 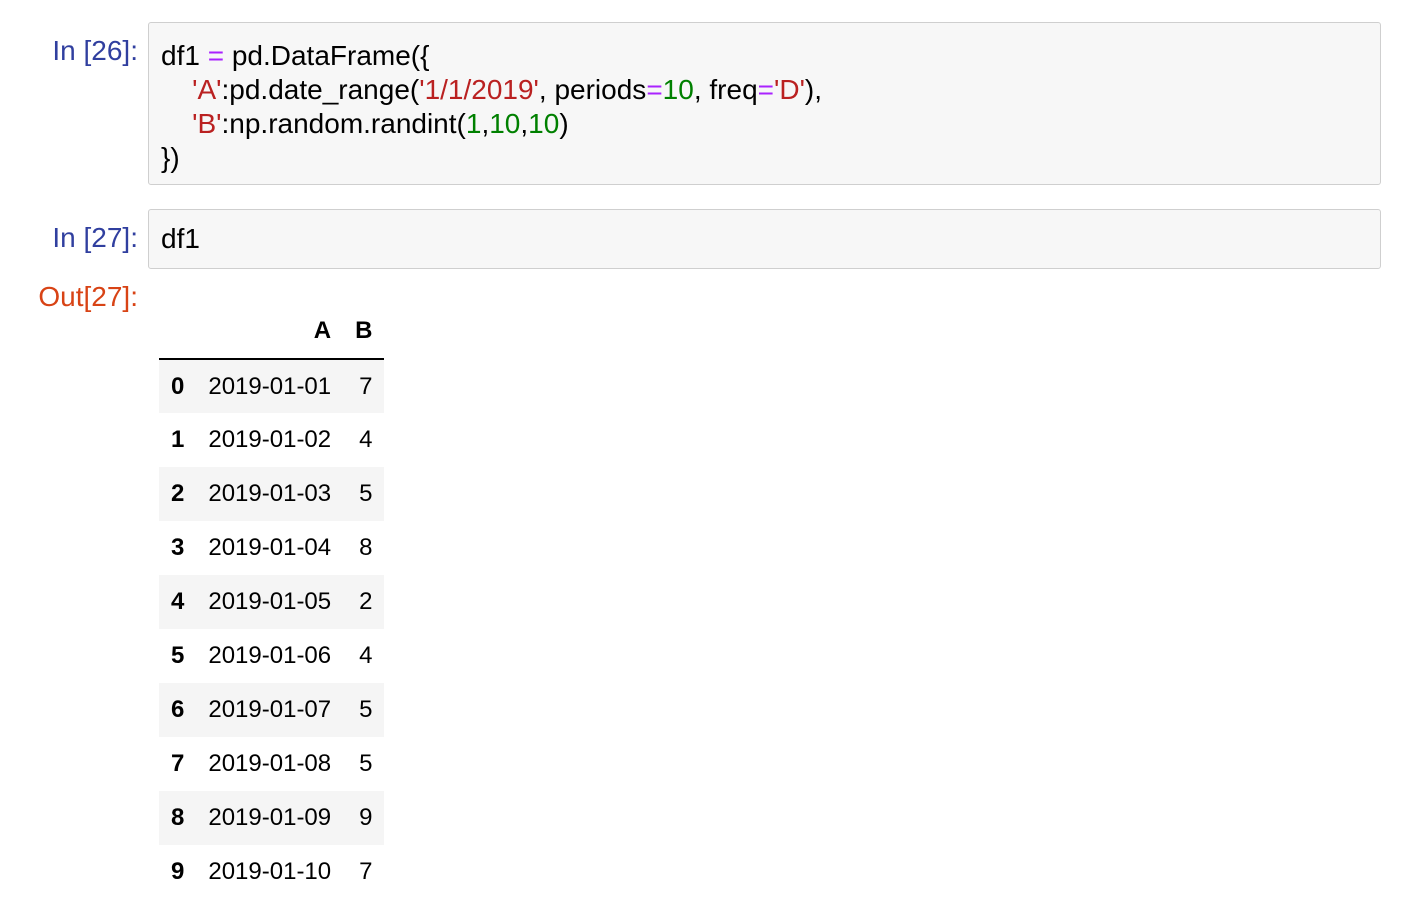 I want to click on cell-b: 8, so click(x=366, y=547).